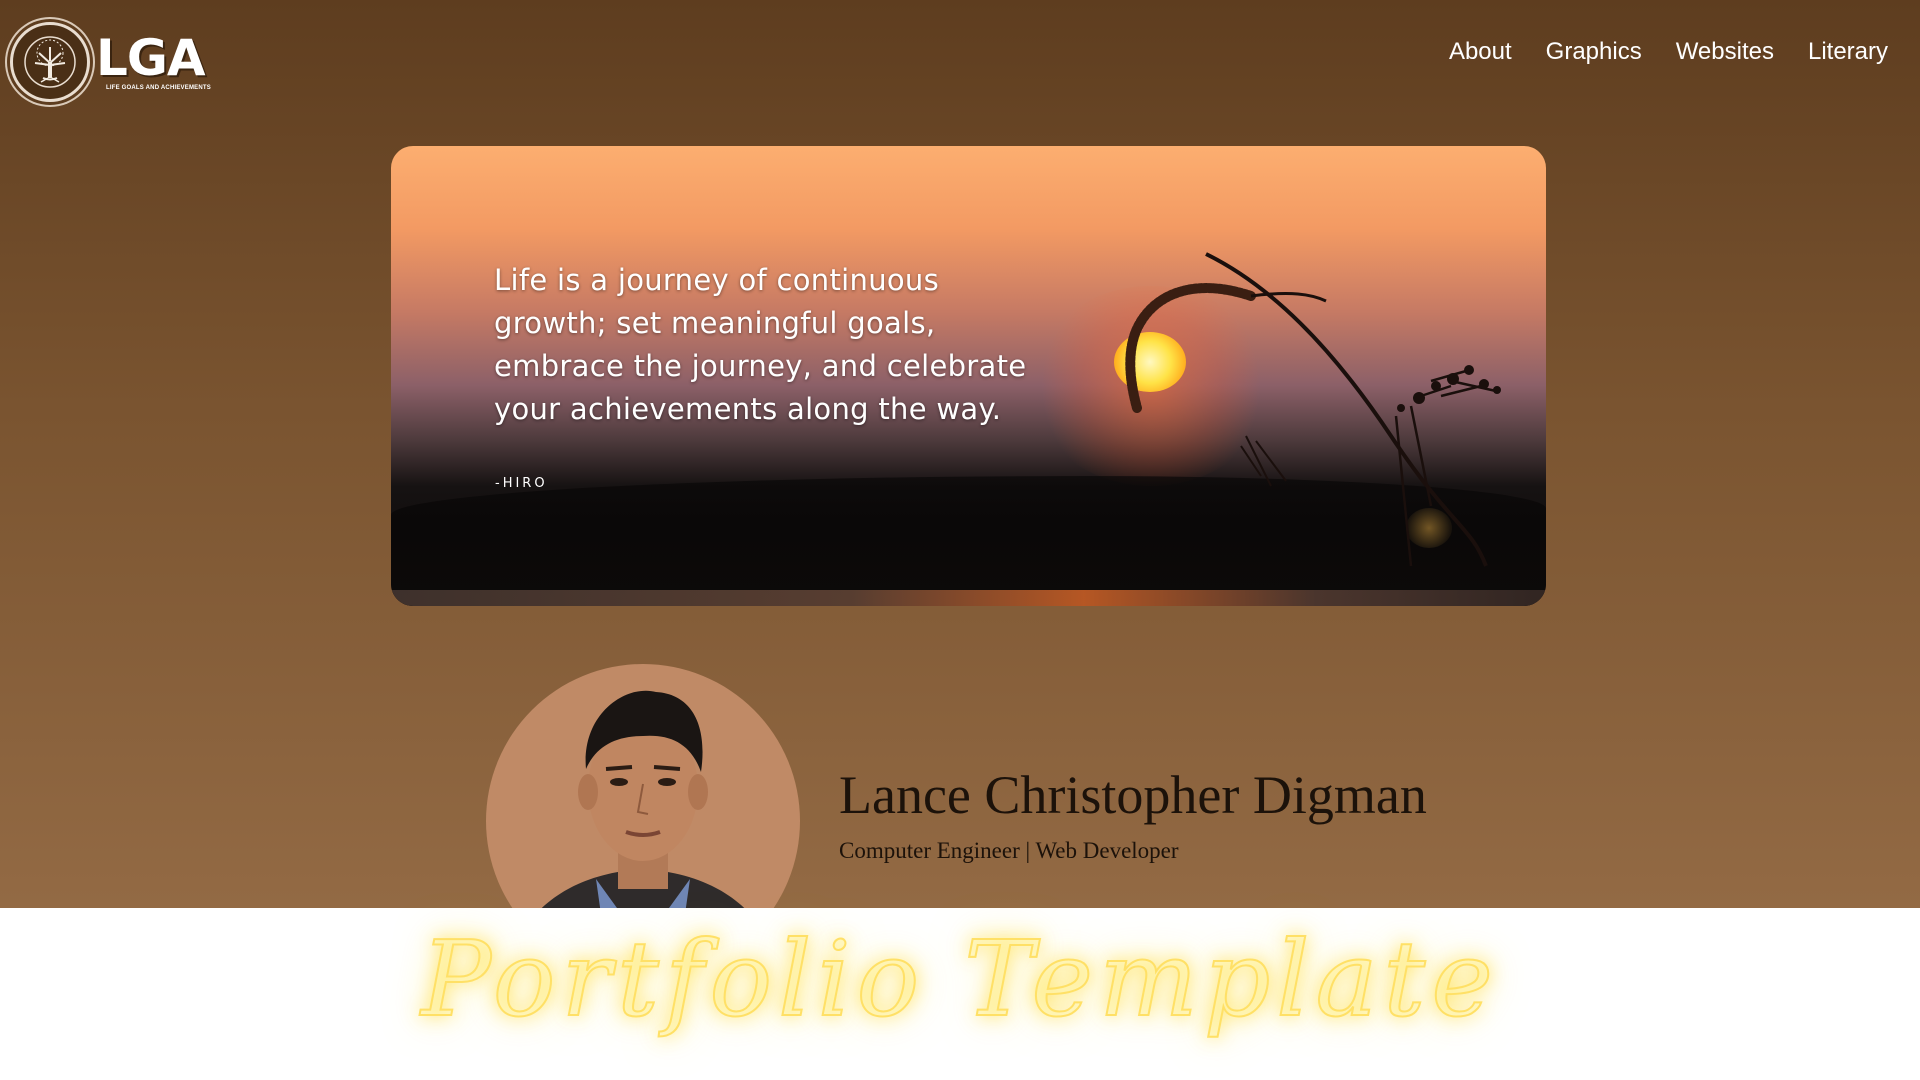  Describe the element at coordinates (1725, 52) in the screenshot. I see `nav-link-websites: Websites` at that location.